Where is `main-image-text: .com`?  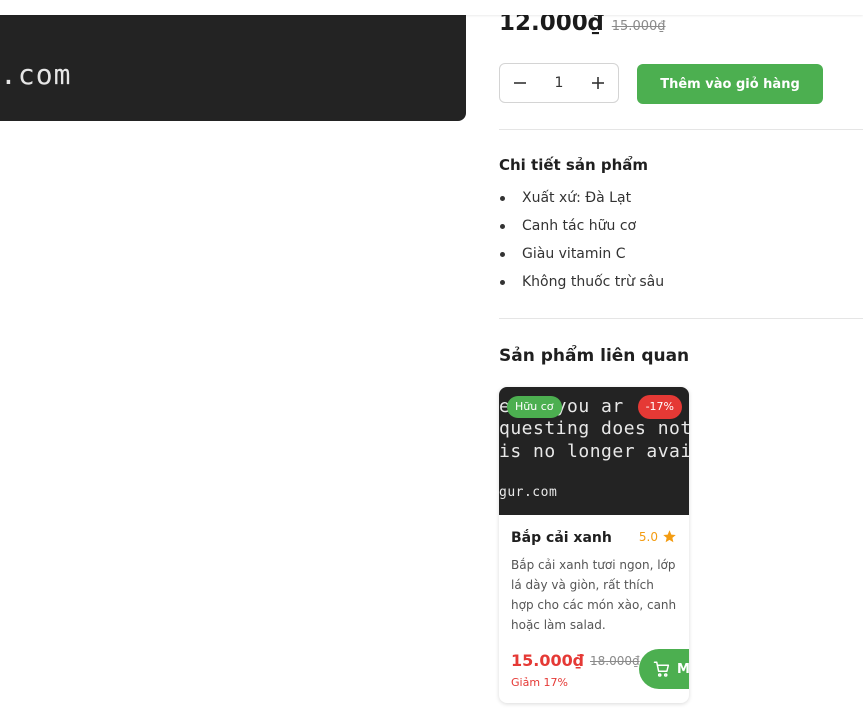
main-image-text: .com is located at coordinates (36, 74).